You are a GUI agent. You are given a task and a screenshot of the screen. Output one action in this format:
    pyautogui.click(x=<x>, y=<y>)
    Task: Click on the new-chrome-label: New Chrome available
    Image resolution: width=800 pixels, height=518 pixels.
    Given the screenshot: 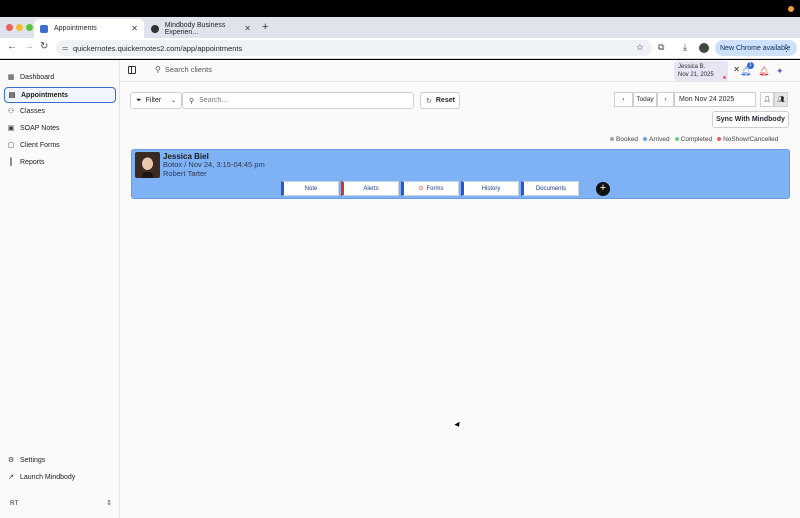 What is the action you would take?
    pyautogui.click(x=755, y=48)
    